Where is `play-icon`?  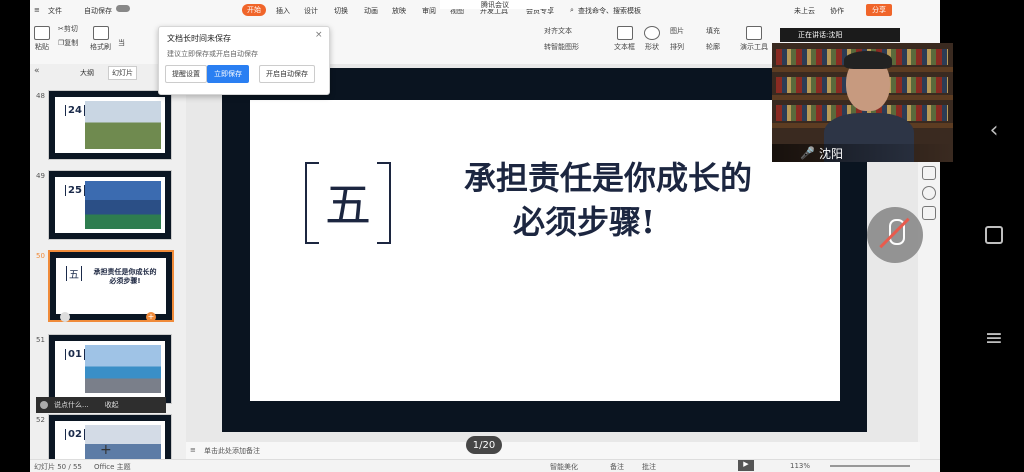 play-icon is located at coordinates (65, 317).